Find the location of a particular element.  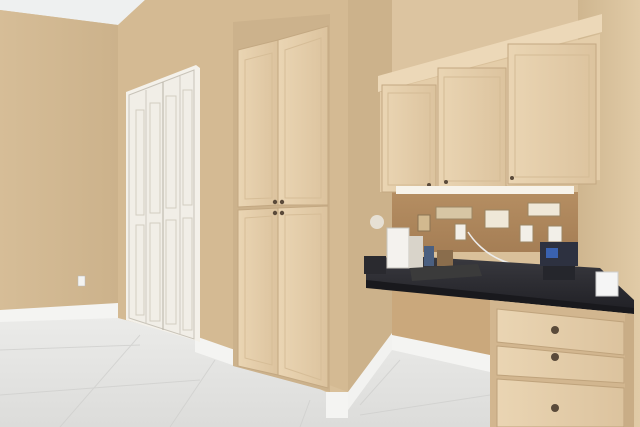

wall-outlet is located at coordinates (81, 281).